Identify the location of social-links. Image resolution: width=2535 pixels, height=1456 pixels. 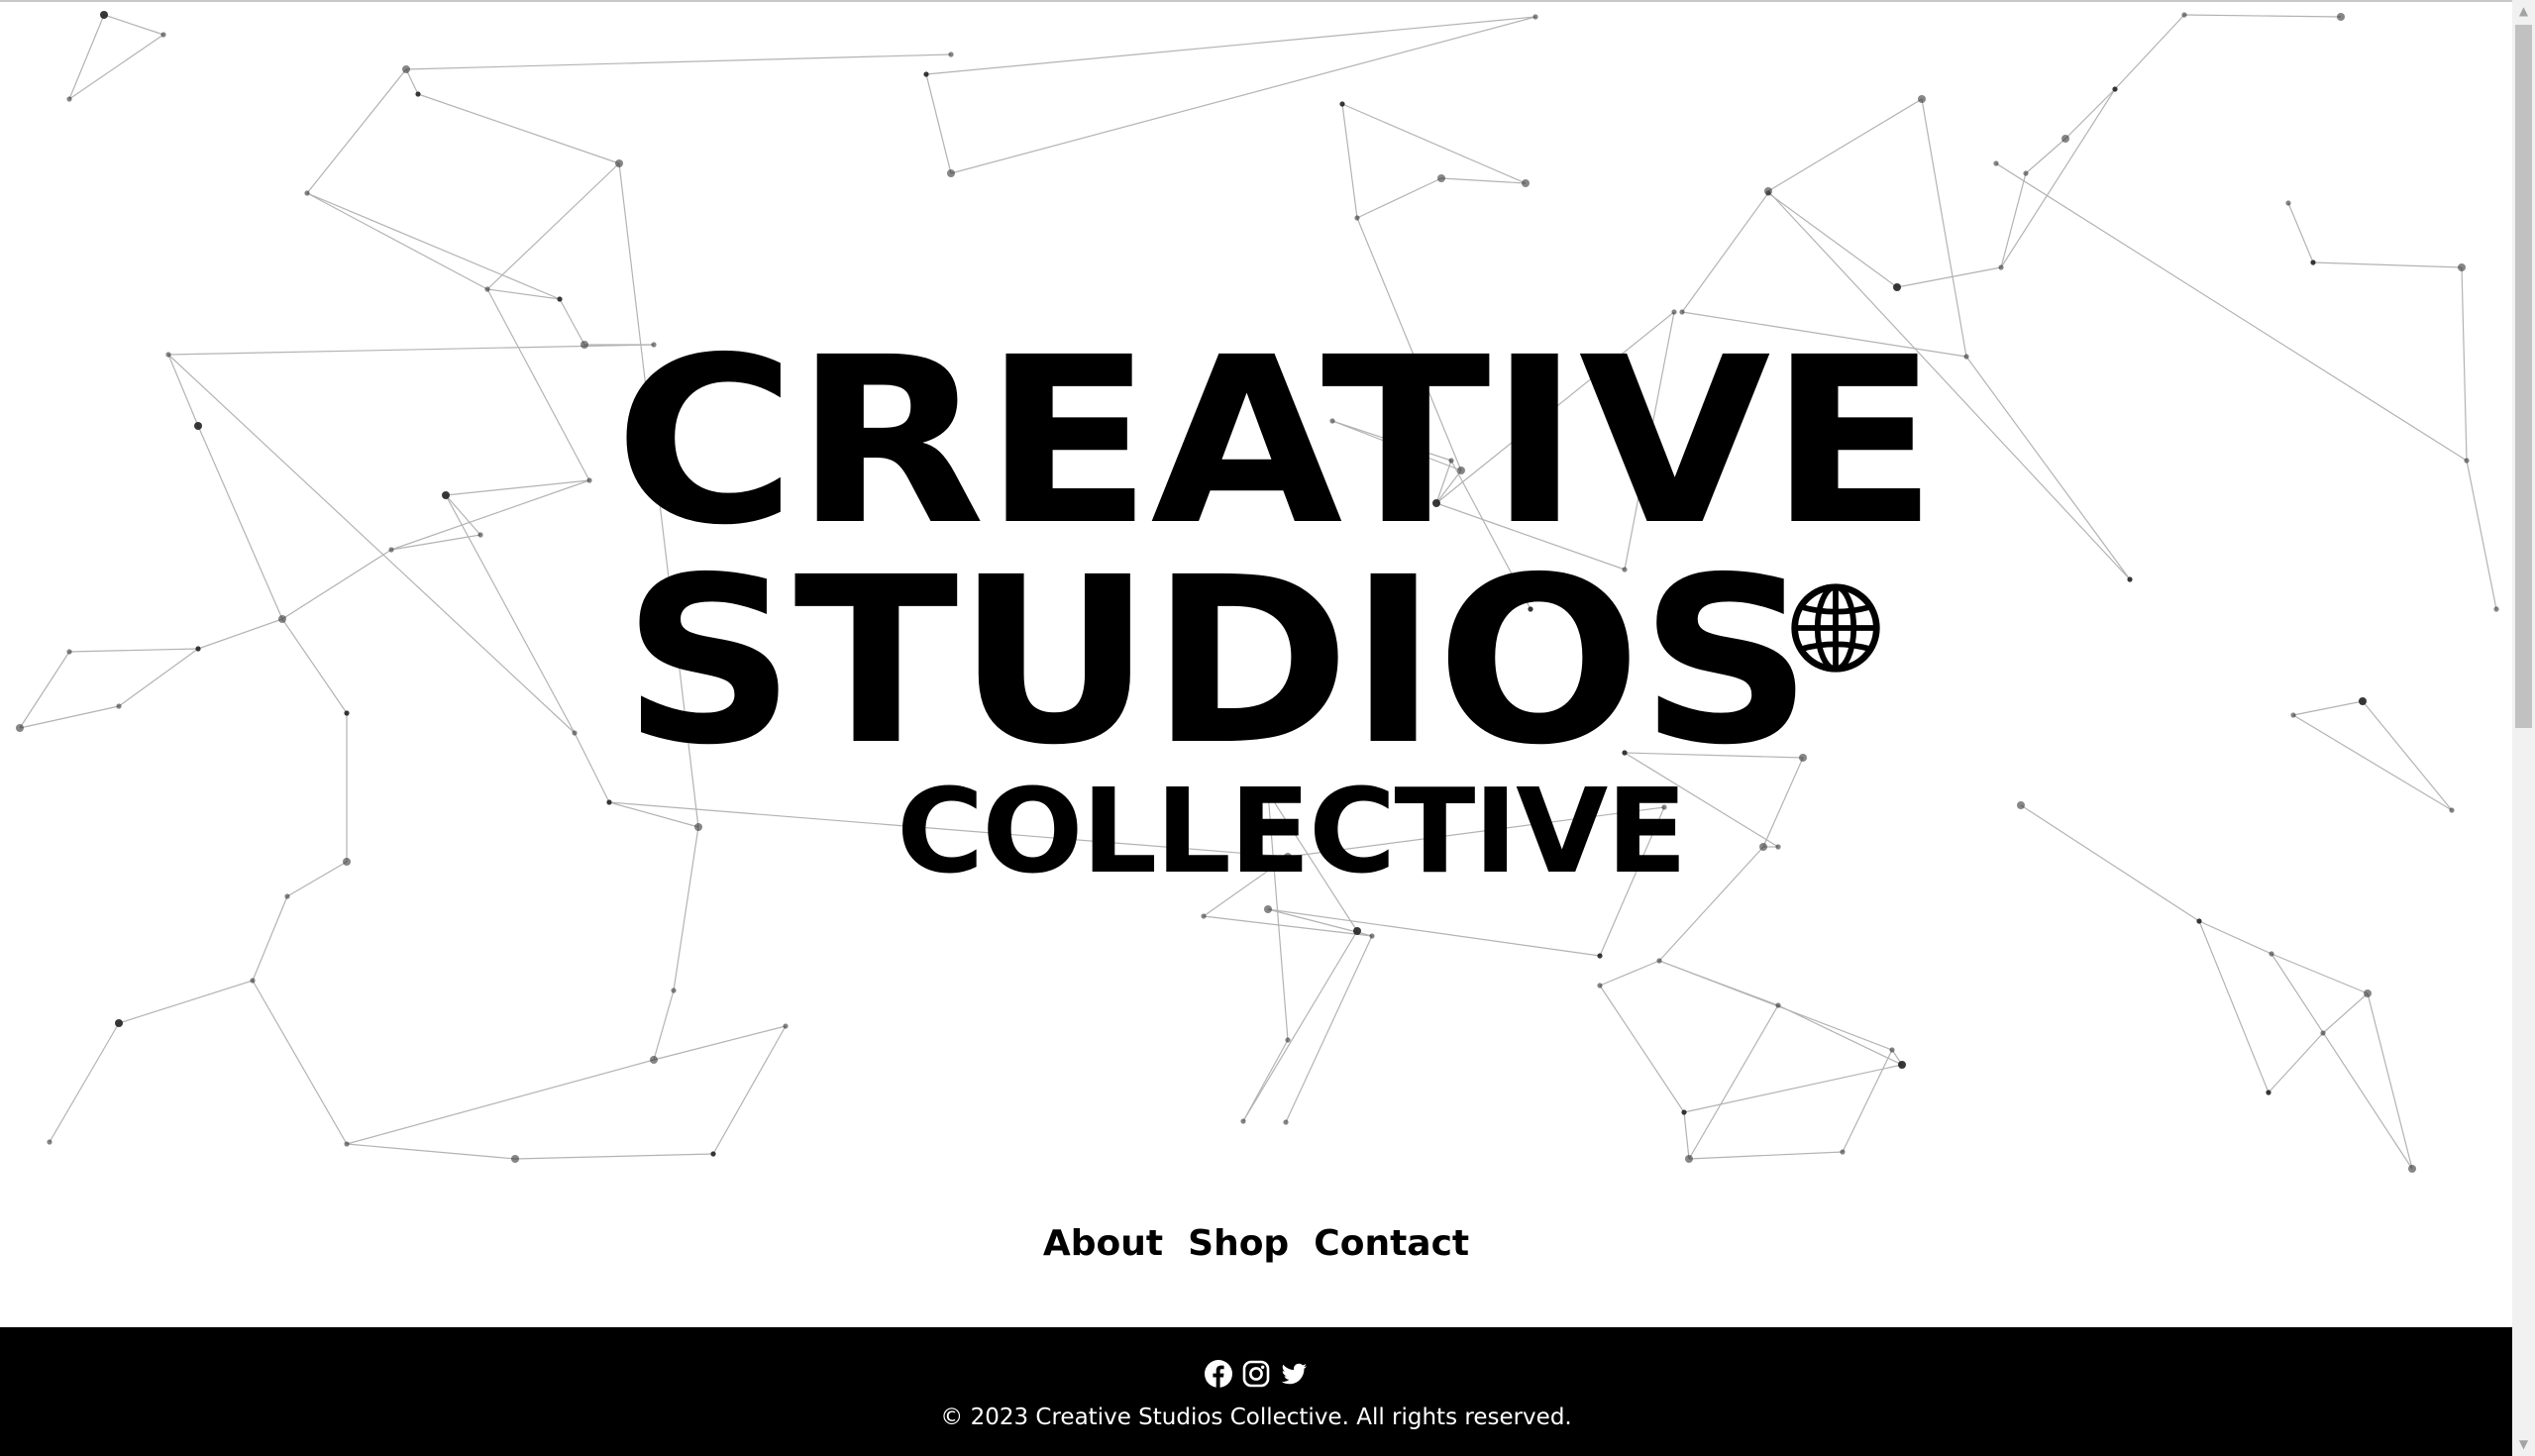
(1256, 1374).